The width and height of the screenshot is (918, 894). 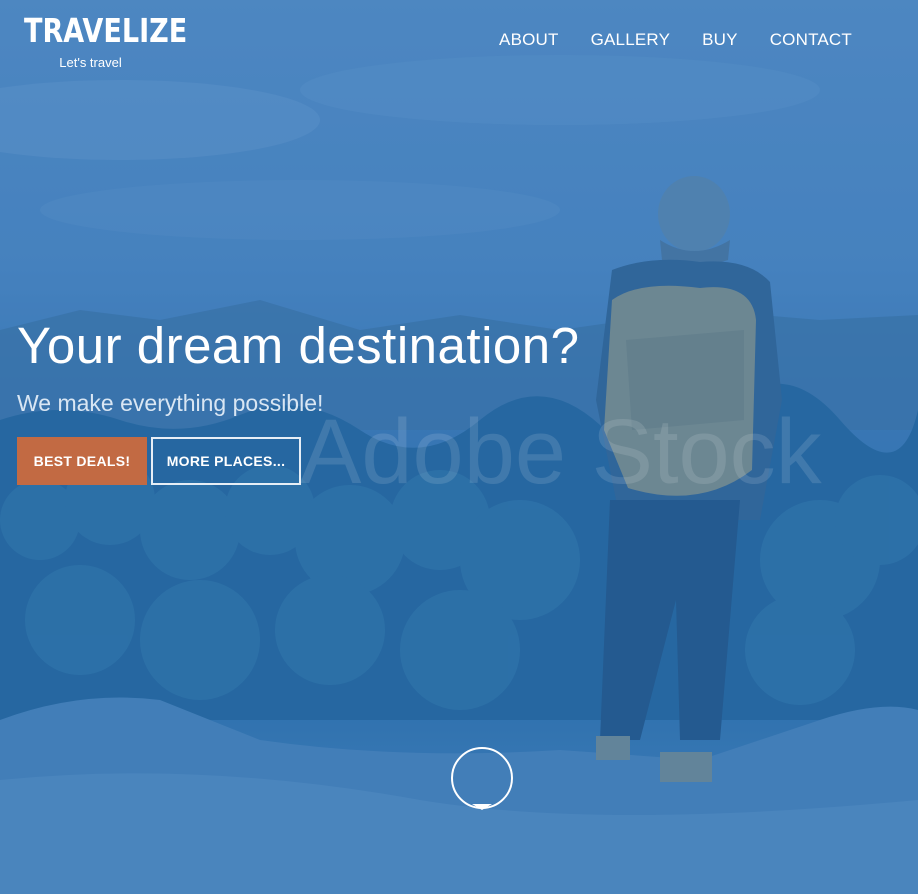 What do you see at coordinates (811, 40) in the screenshot?
I see `nav-item-contact: CONTACT` at bounding box center [811, 40].